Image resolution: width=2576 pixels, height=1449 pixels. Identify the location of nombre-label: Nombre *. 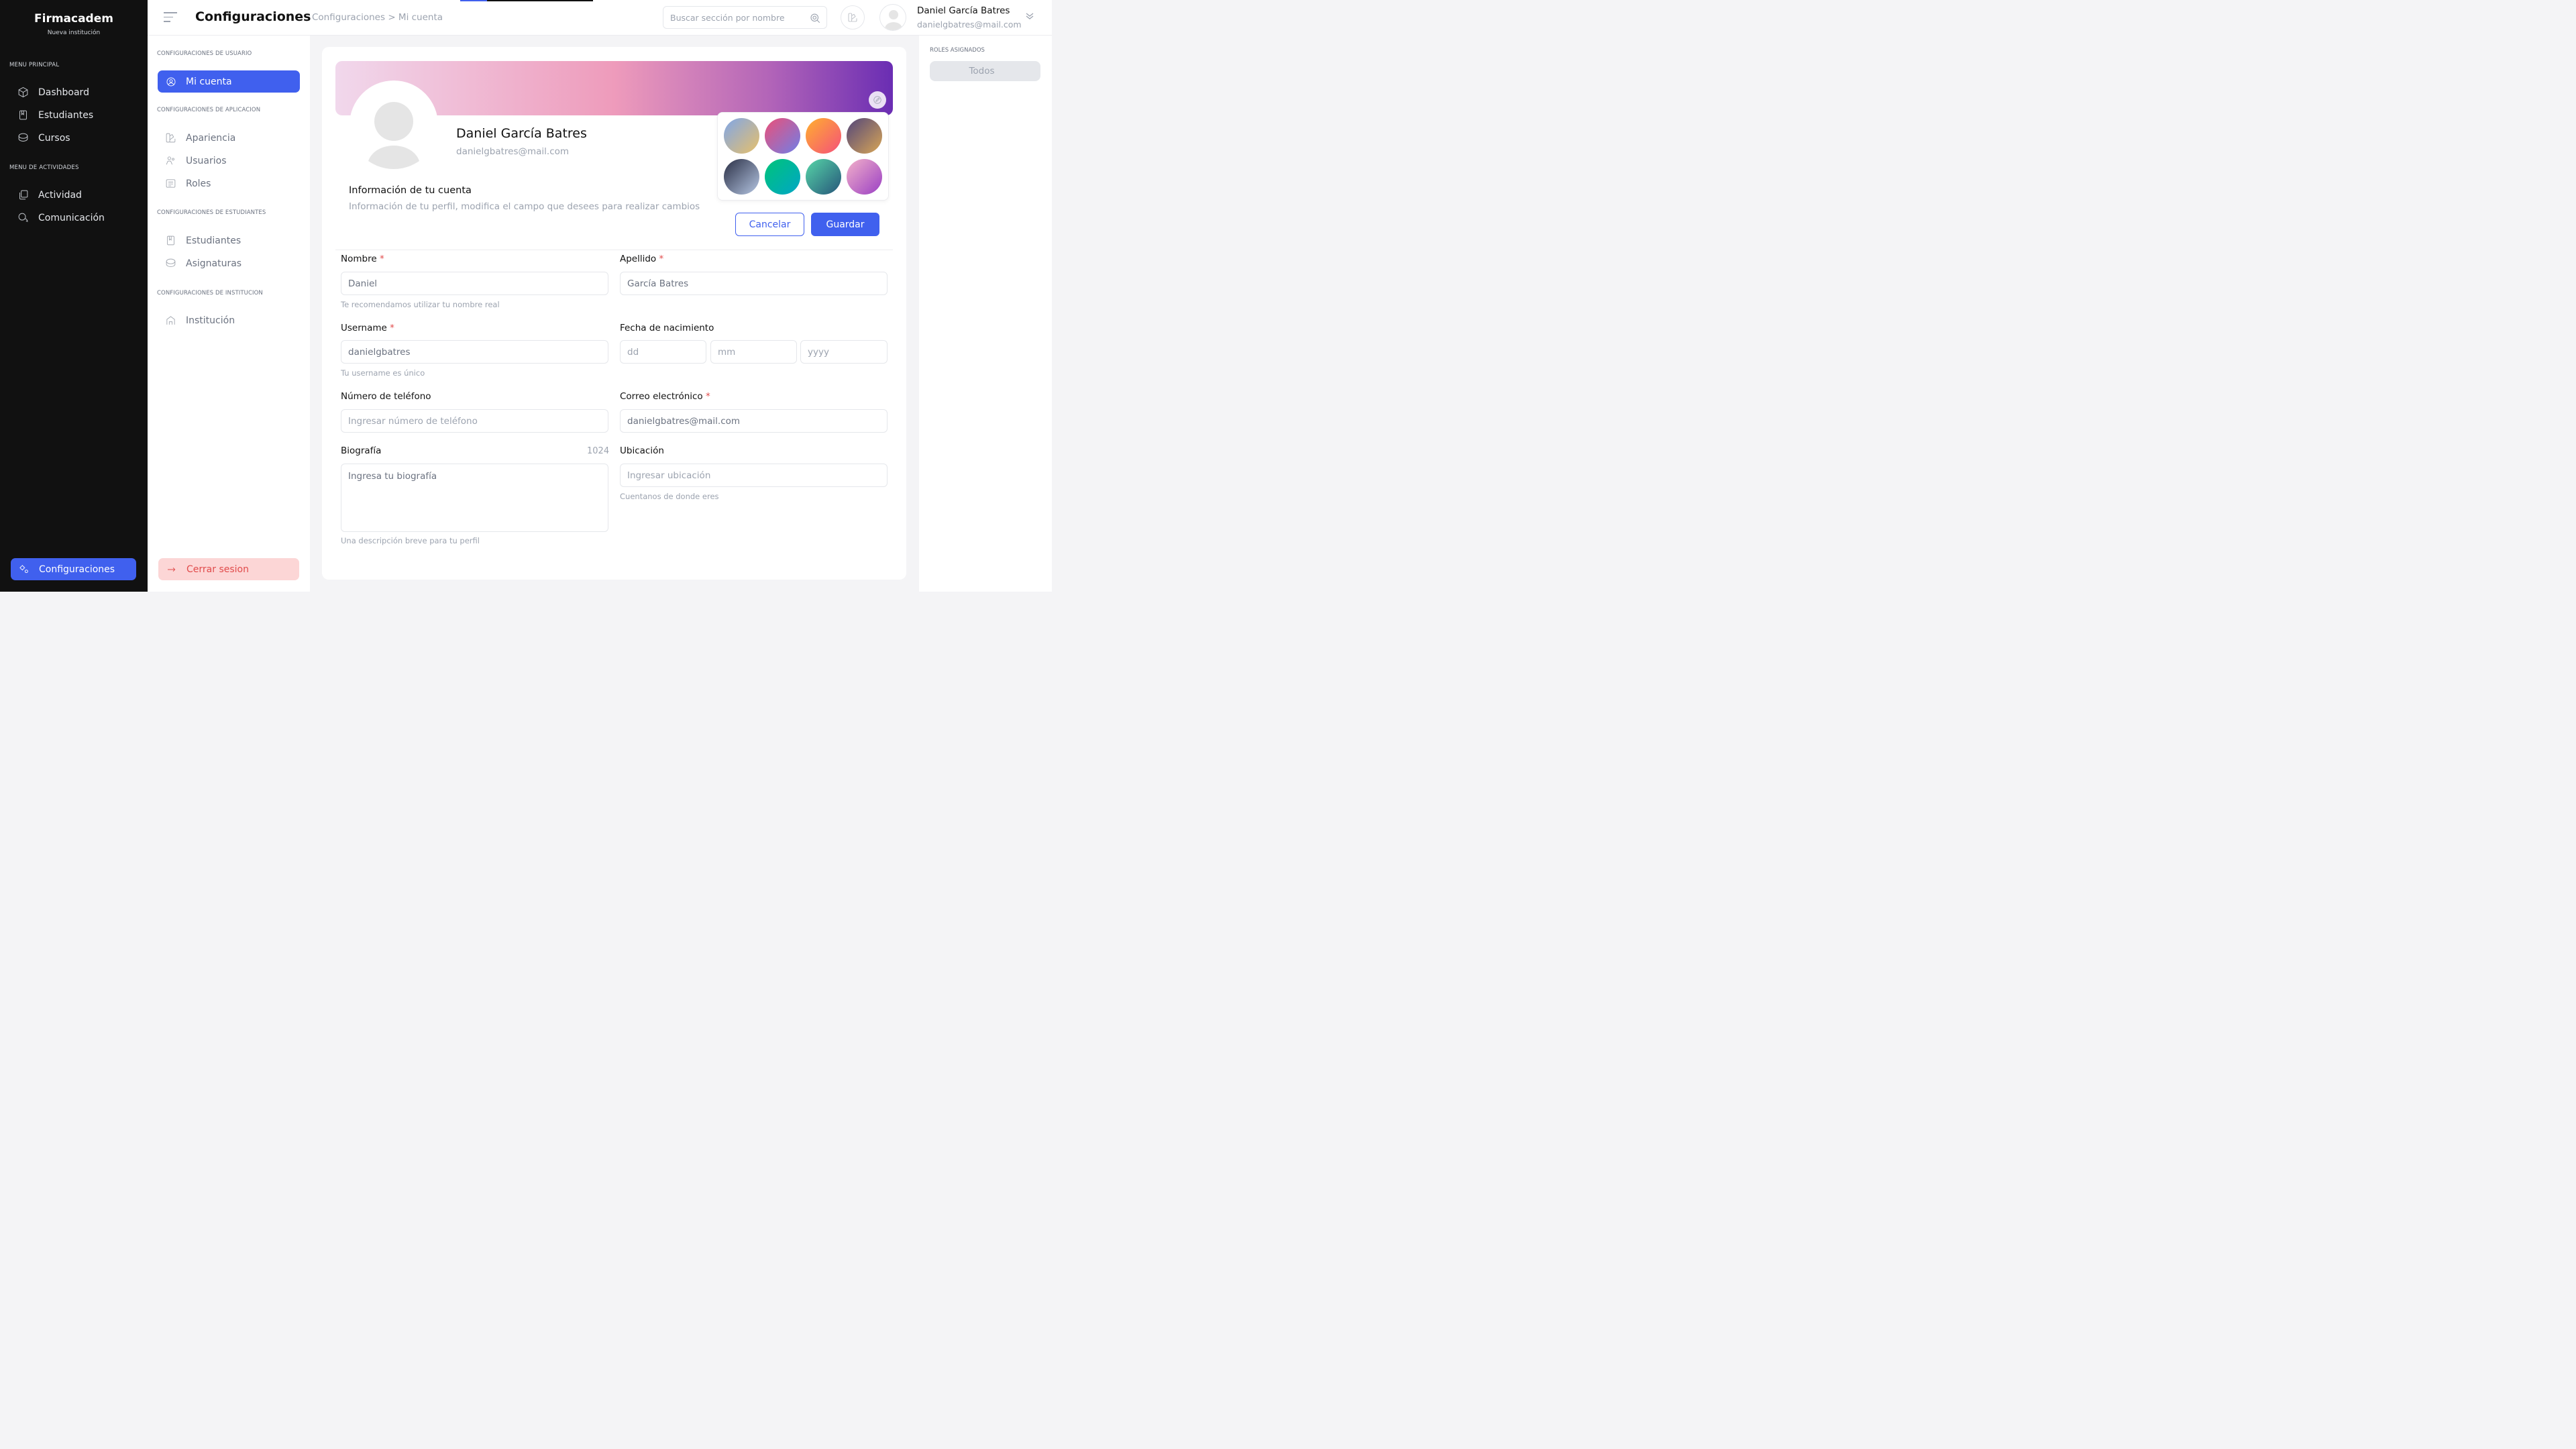
(362, 259).